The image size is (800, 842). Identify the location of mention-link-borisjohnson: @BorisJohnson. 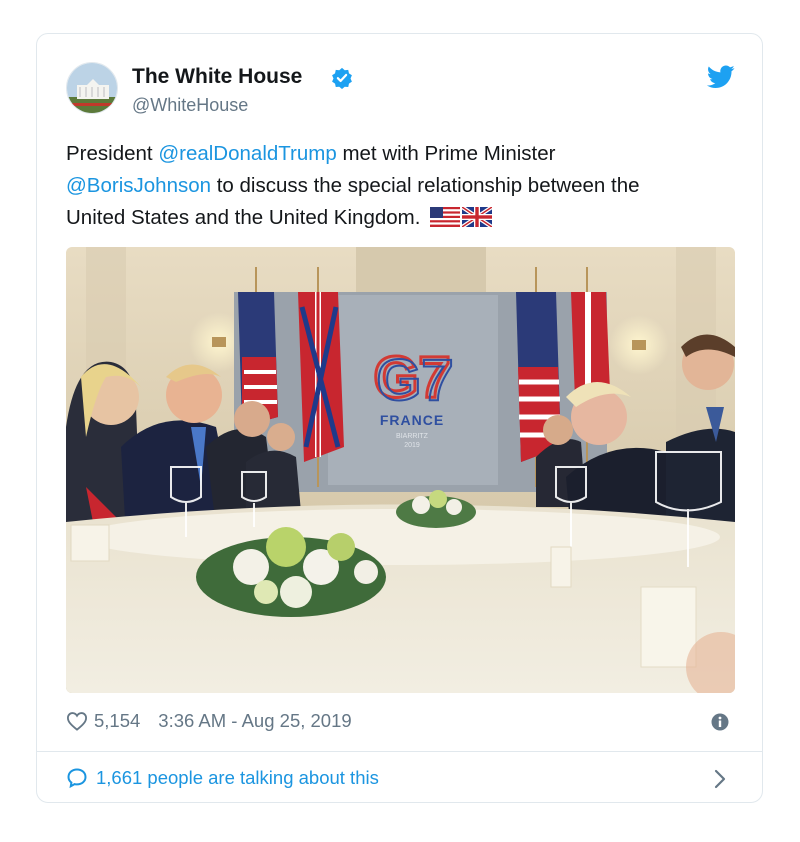
(138, 185).